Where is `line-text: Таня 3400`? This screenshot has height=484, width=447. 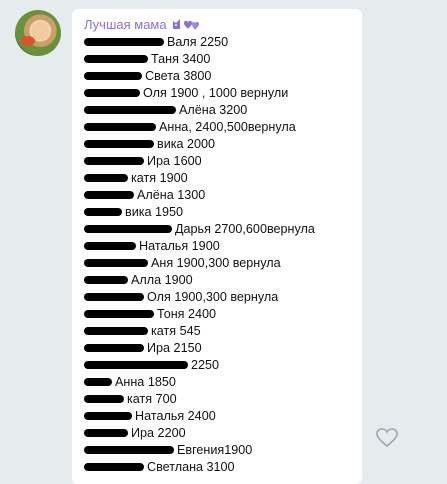
line-text: Таня 3400 is located at coordinates (181, 59).